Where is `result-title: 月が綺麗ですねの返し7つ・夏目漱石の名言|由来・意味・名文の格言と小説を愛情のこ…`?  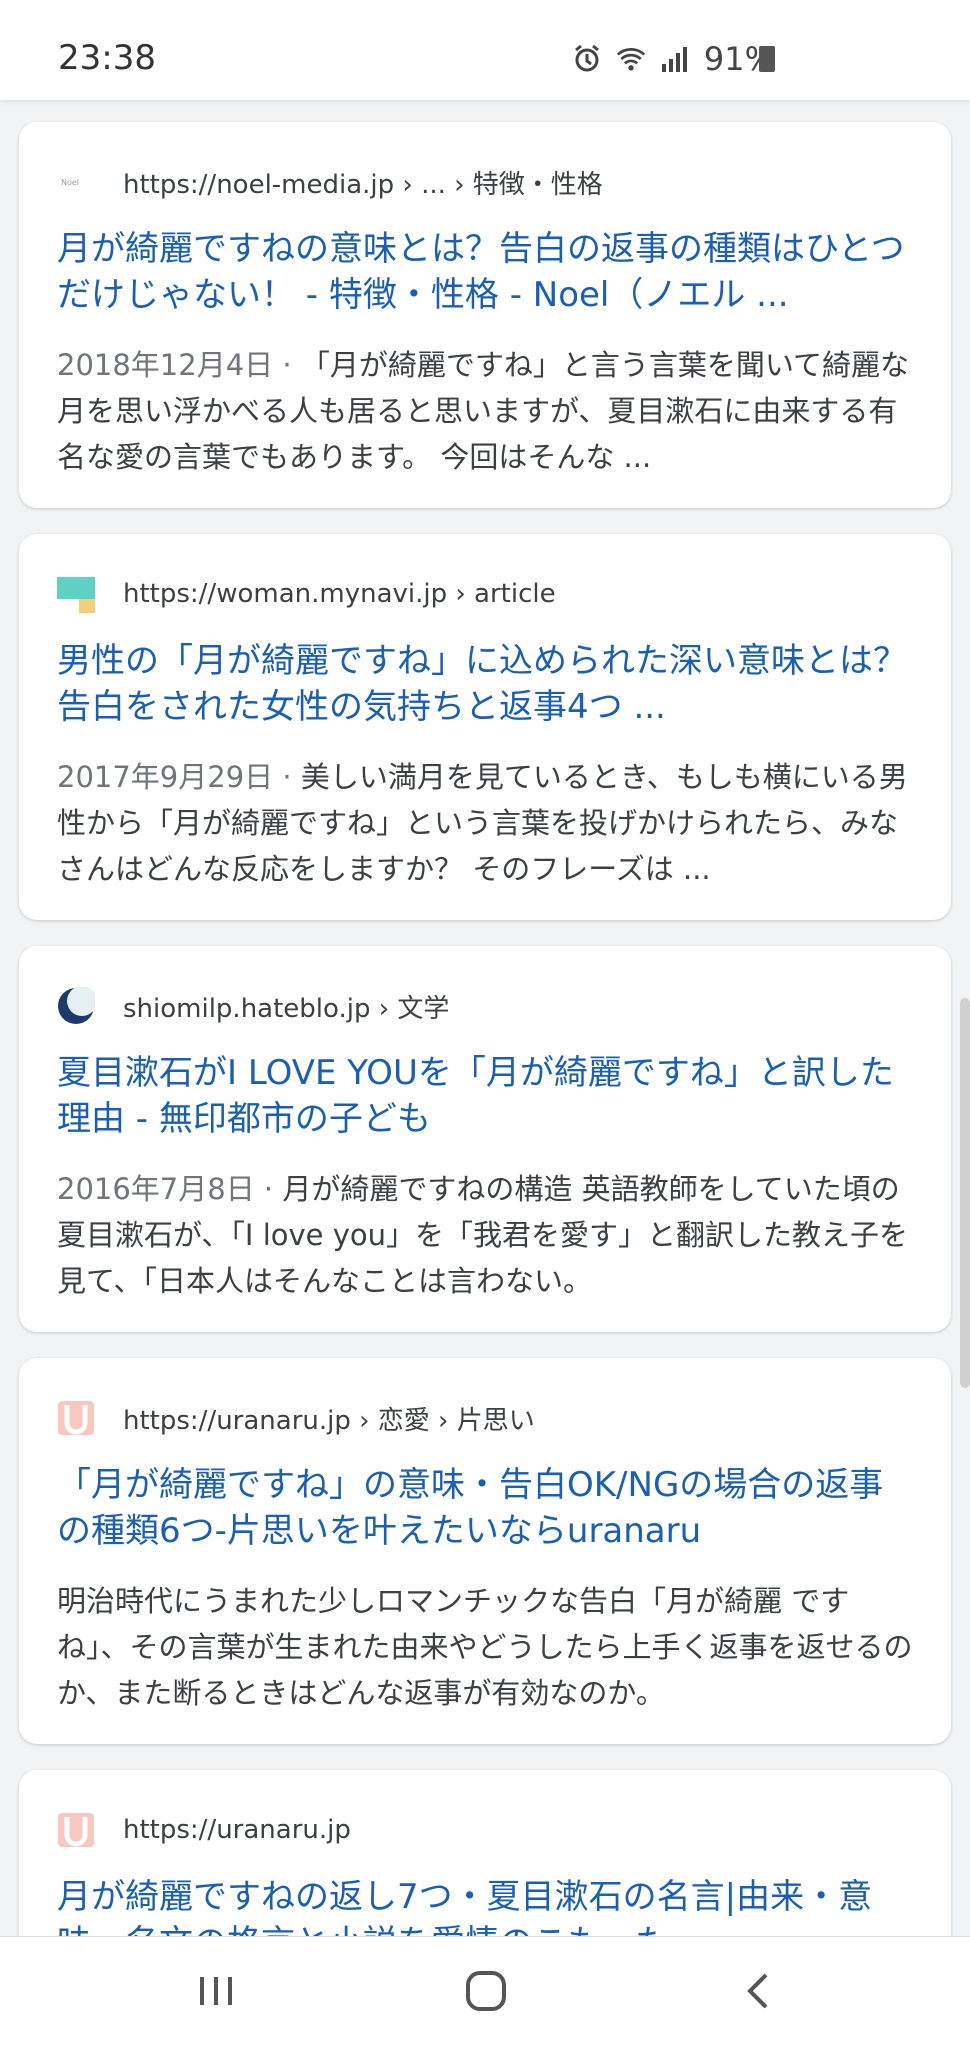 result-title: 月が綺麗ですねの返し7つ・夏目漱石の名言|由来・意味・名文の格言と小説を愛情のこ… is located at coordinates (485, 1905).